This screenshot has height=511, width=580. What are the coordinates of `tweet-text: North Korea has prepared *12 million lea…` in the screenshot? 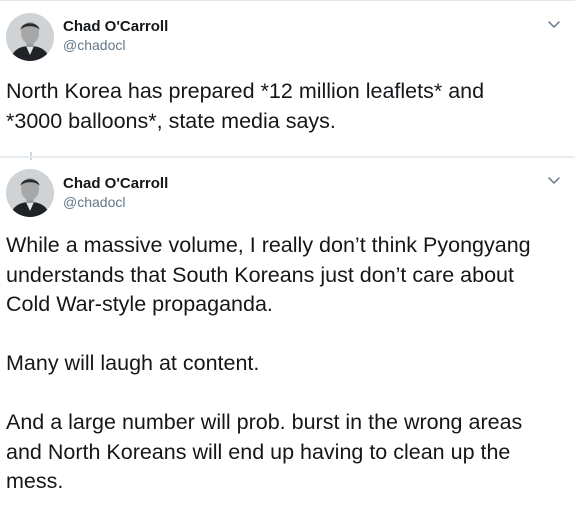 It's located at (245, 106).